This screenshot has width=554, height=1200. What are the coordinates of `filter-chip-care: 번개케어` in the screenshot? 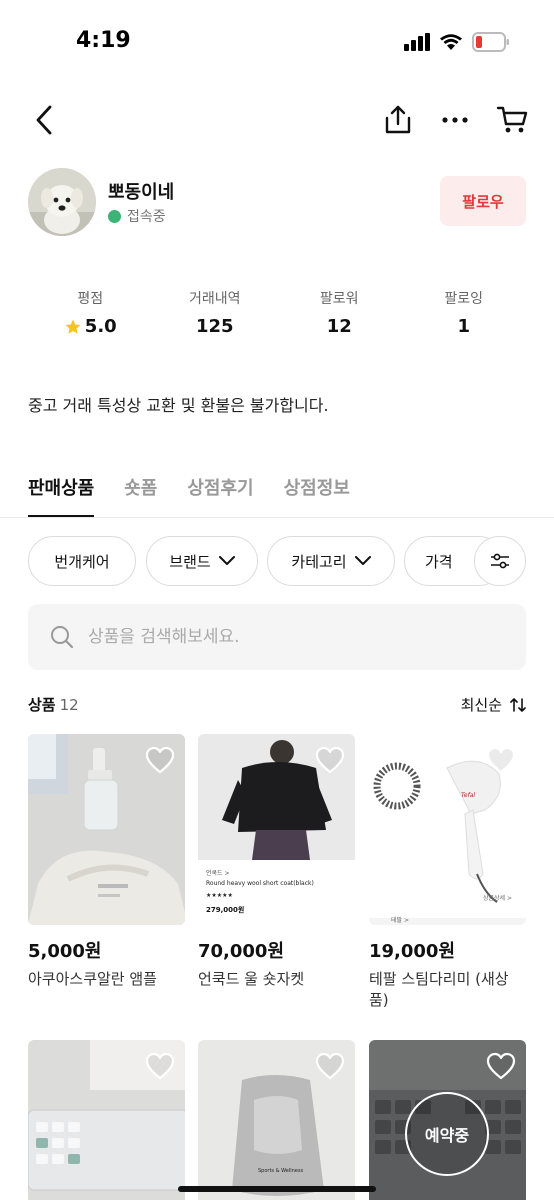 It's located at (82, 561).